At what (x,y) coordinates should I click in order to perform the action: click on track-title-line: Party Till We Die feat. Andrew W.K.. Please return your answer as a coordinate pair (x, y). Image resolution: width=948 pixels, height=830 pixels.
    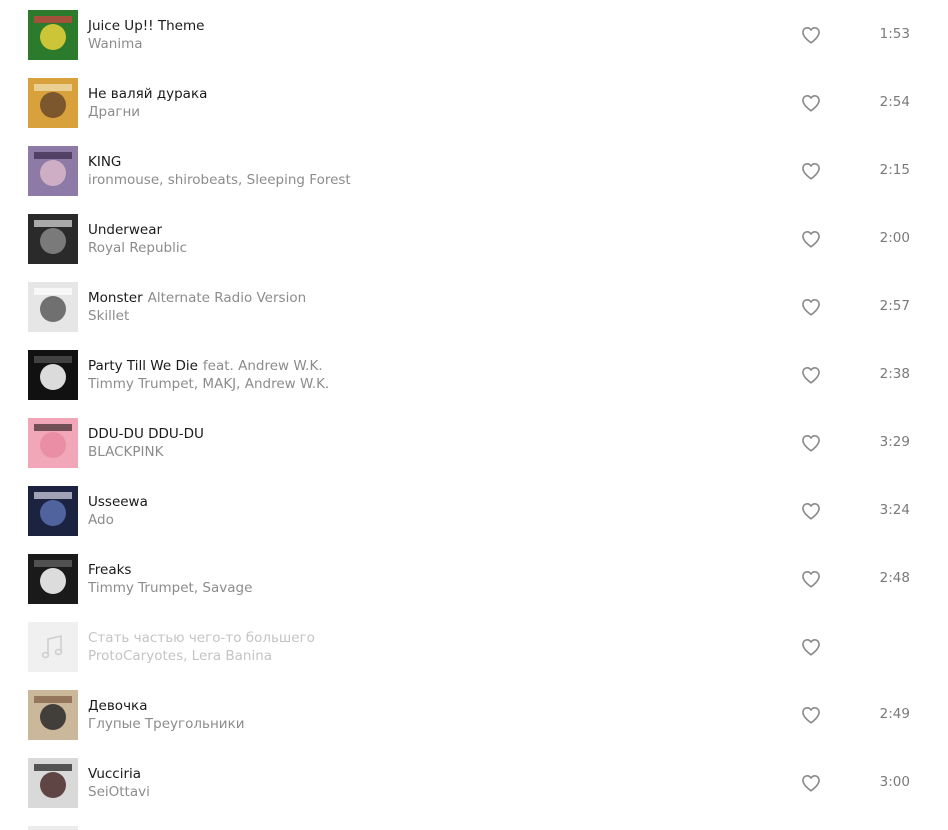
    Looking at the image, I should click on (205, 366).